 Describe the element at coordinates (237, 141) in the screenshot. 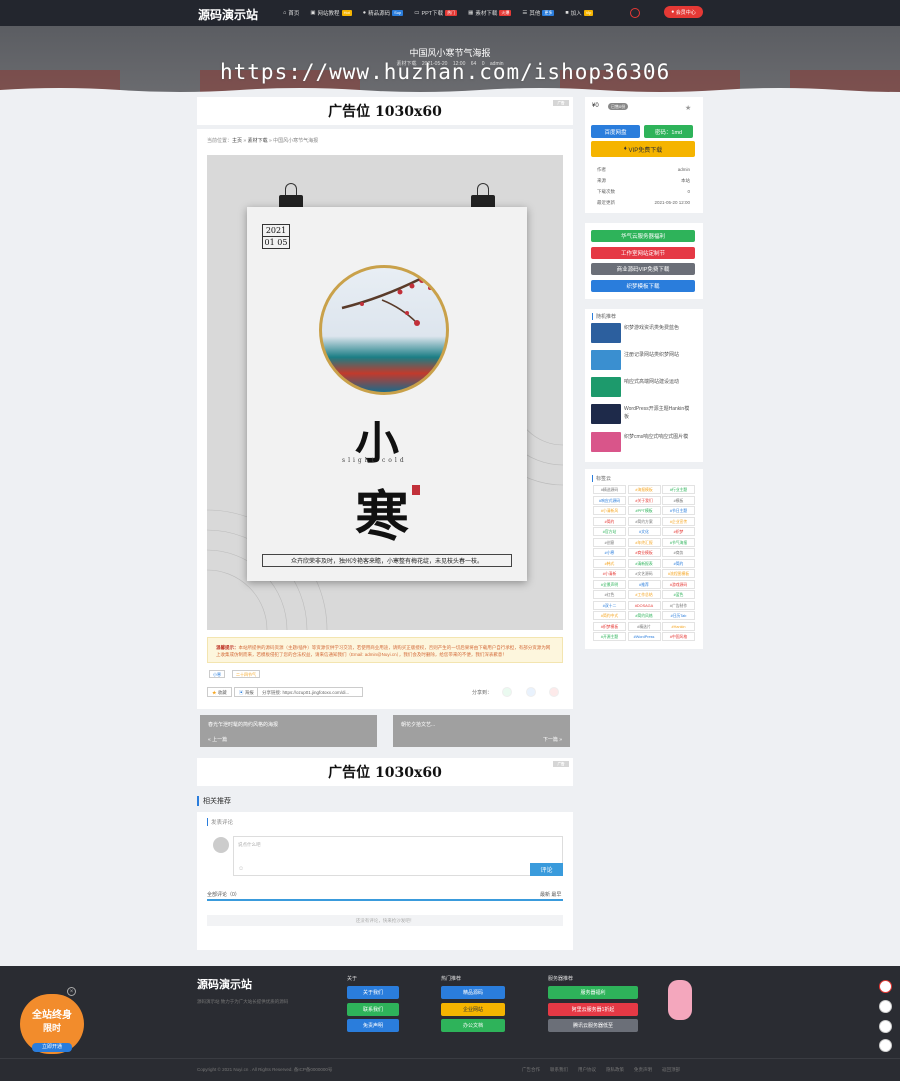

I see `breadcrumb-home: 主页` at that location.